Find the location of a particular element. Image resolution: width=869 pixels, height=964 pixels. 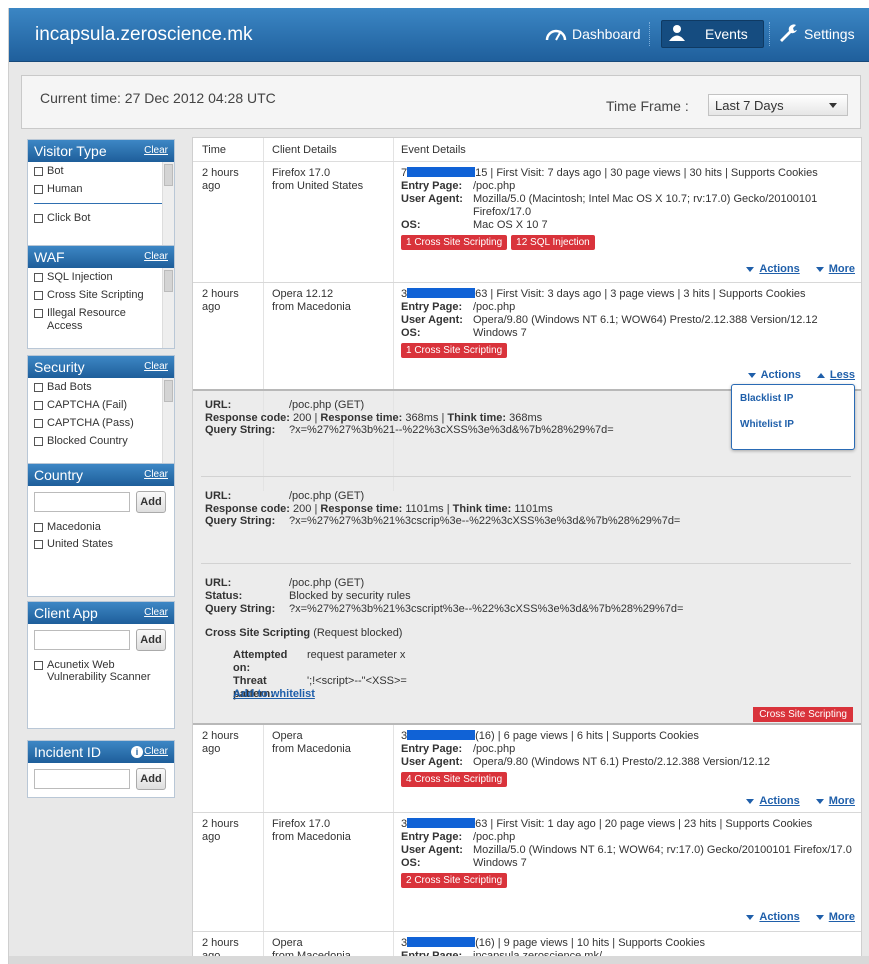

filter-title: Security is located at coordinates (59, 367).